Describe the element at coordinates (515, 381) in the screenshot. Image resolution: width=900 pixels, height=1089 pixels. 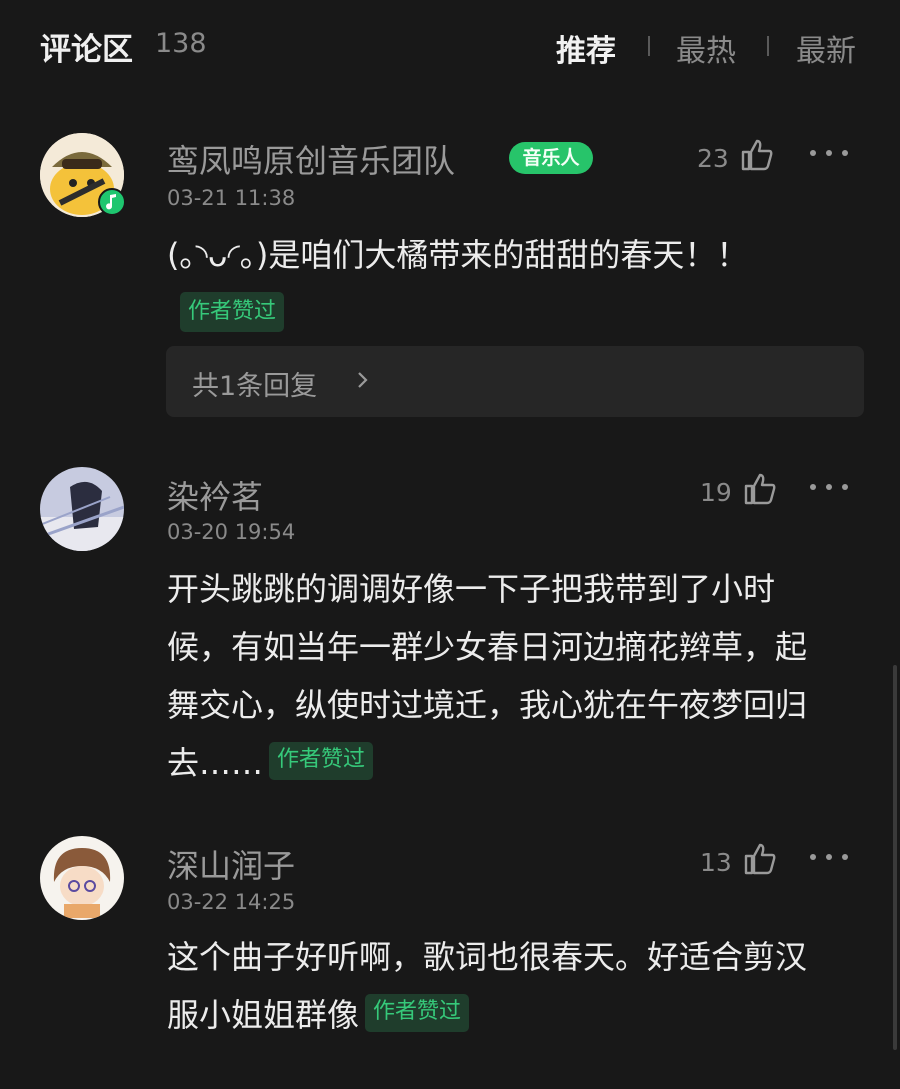
I see `reply-summary: 共1条回复` at that location.